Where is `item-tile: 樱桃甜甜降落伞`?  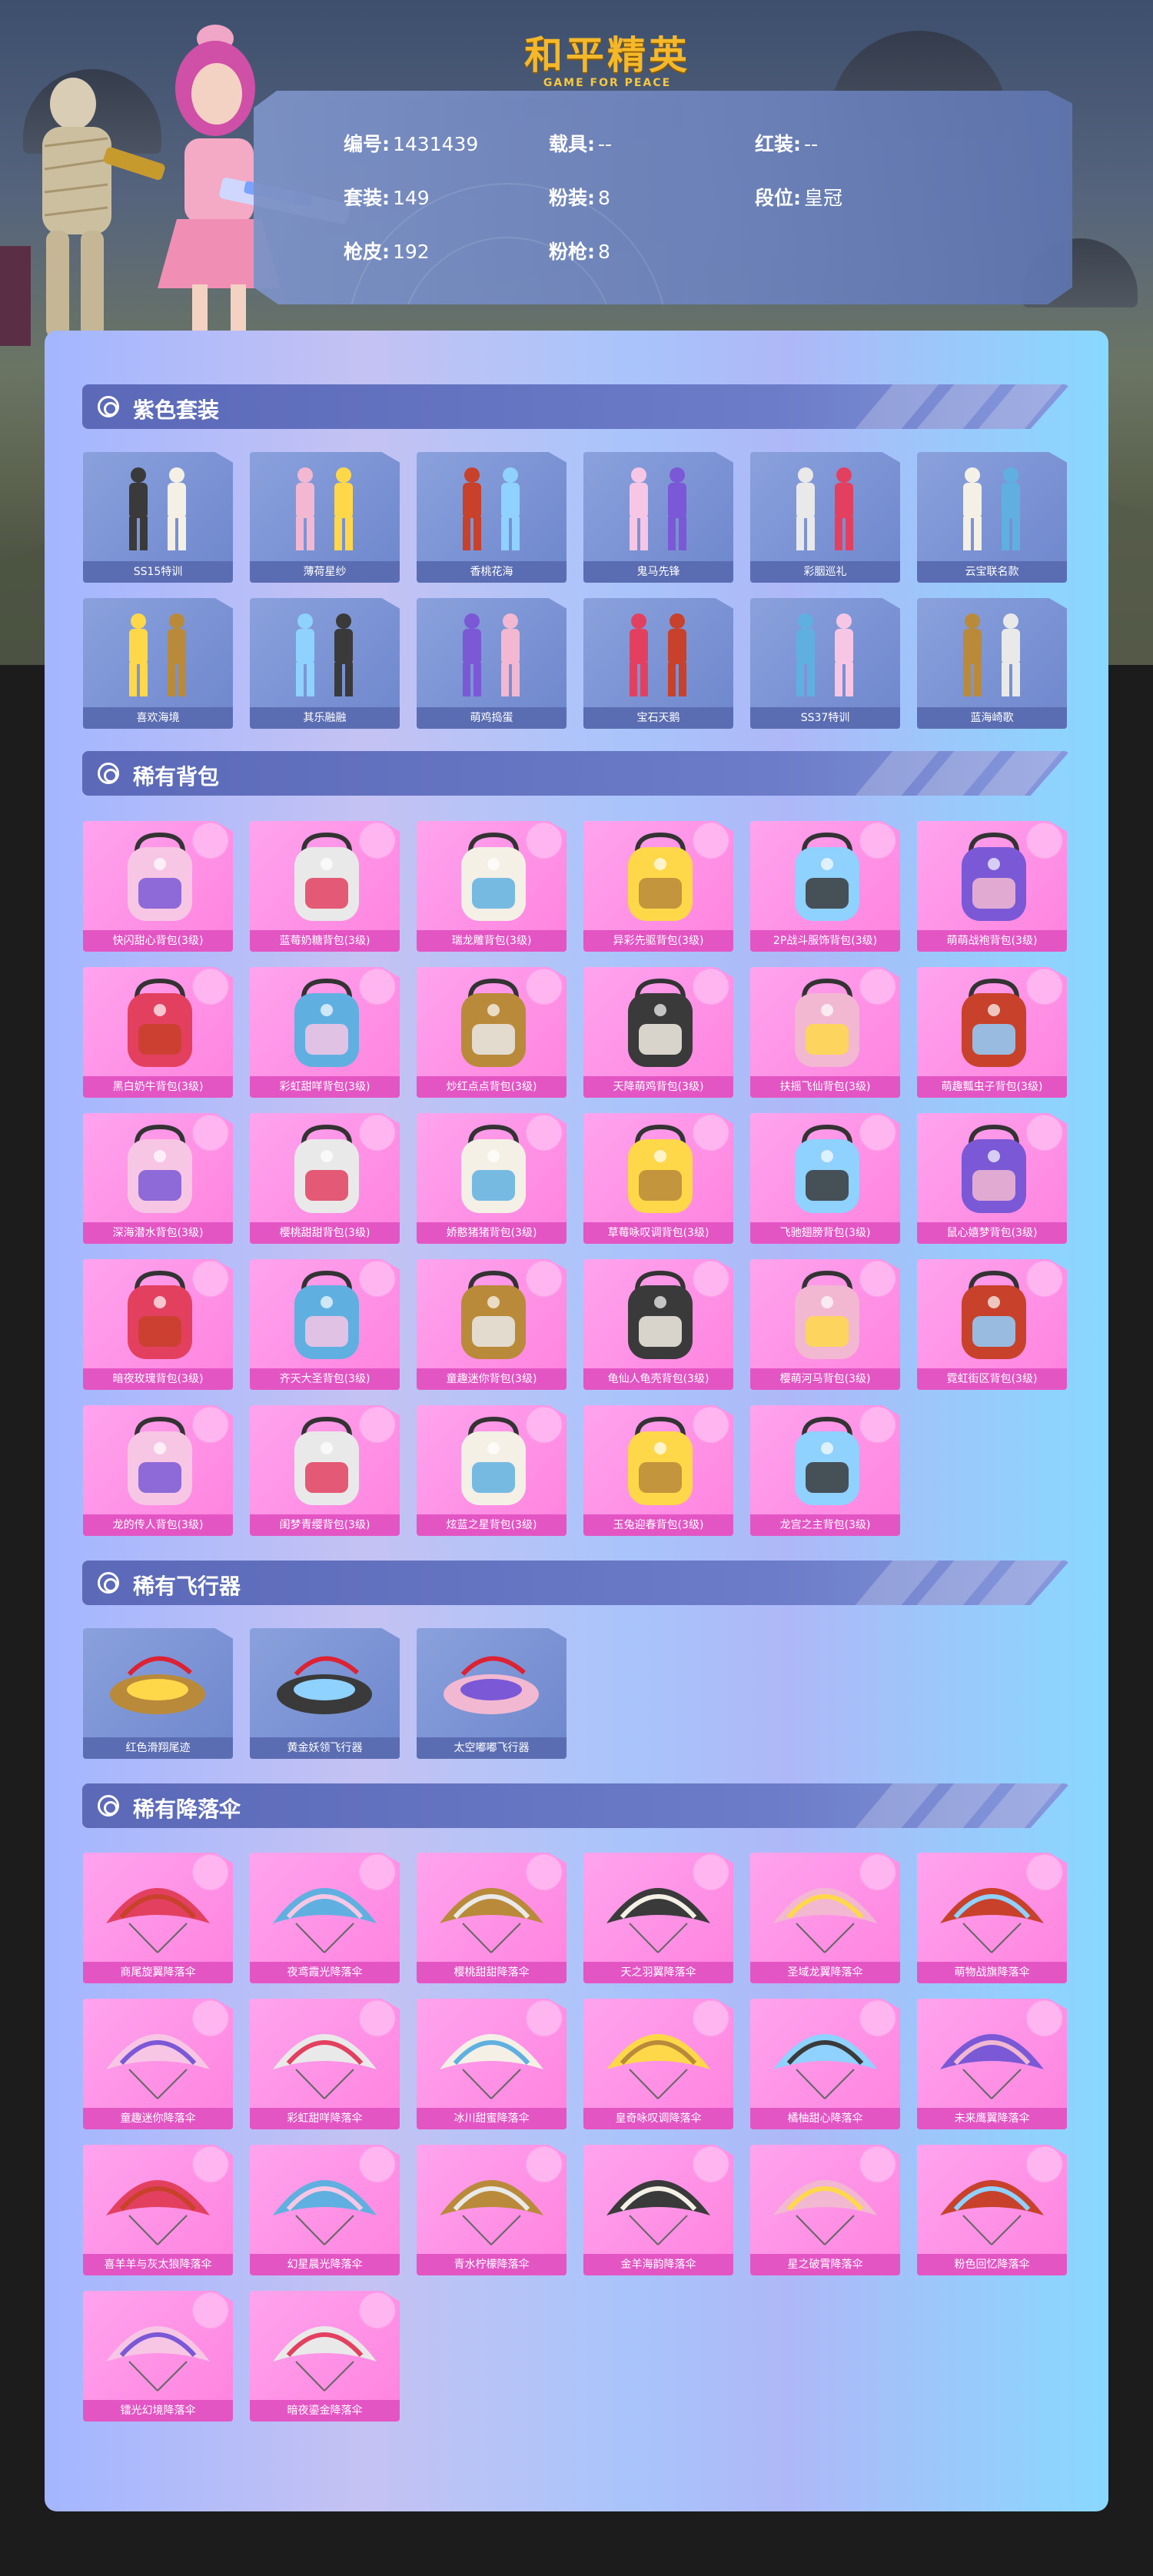
item-tile: 樱桃甜甜降落伞 is located at coordinates (492, 1918).